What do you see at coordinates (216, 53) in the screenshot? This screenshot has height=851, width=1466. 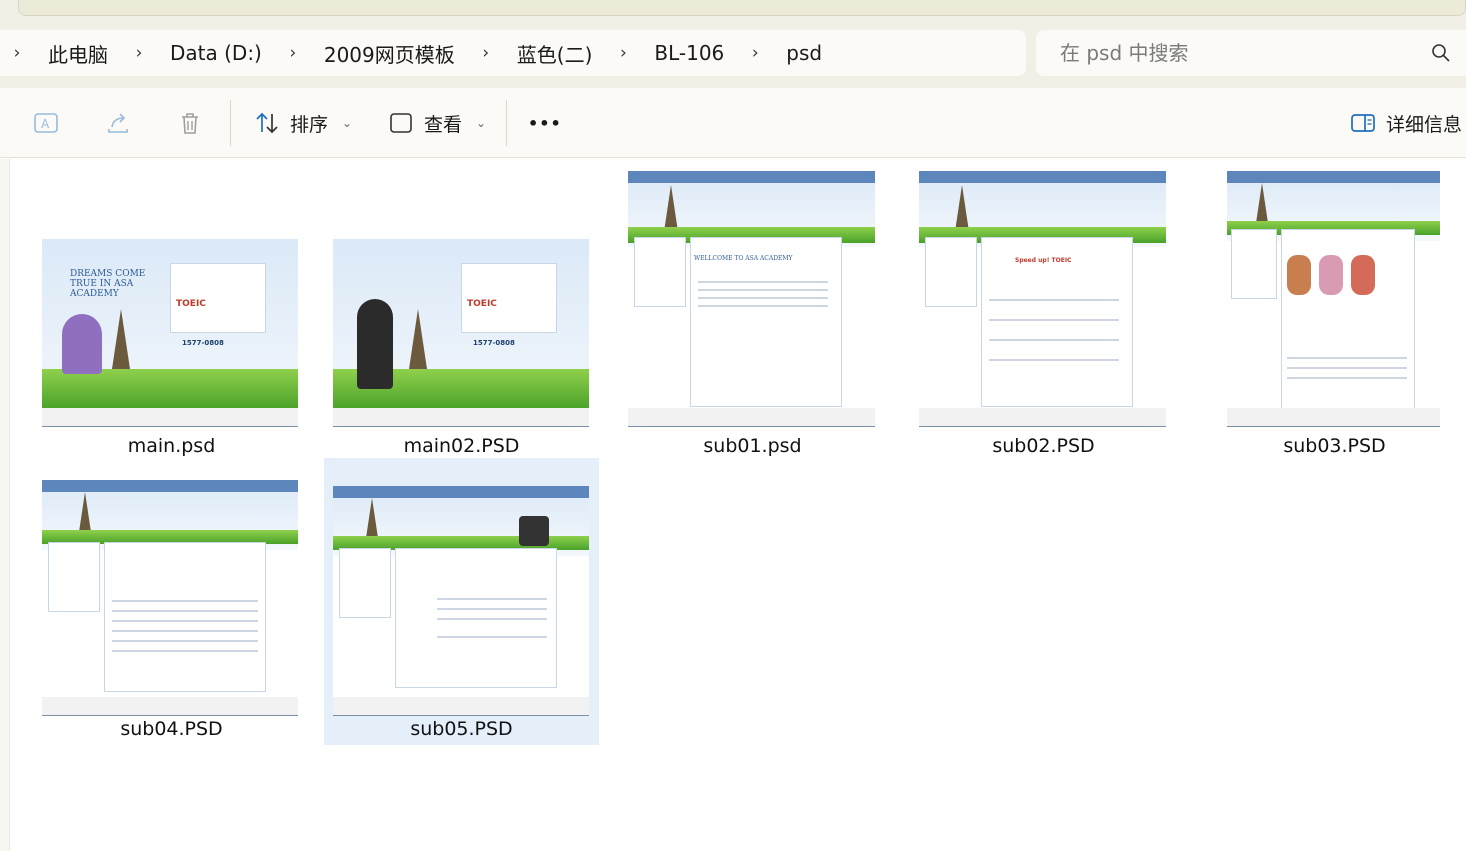 I see `breadcrumb-item-drive: Data (D:)` at bounding box center [216, 53].